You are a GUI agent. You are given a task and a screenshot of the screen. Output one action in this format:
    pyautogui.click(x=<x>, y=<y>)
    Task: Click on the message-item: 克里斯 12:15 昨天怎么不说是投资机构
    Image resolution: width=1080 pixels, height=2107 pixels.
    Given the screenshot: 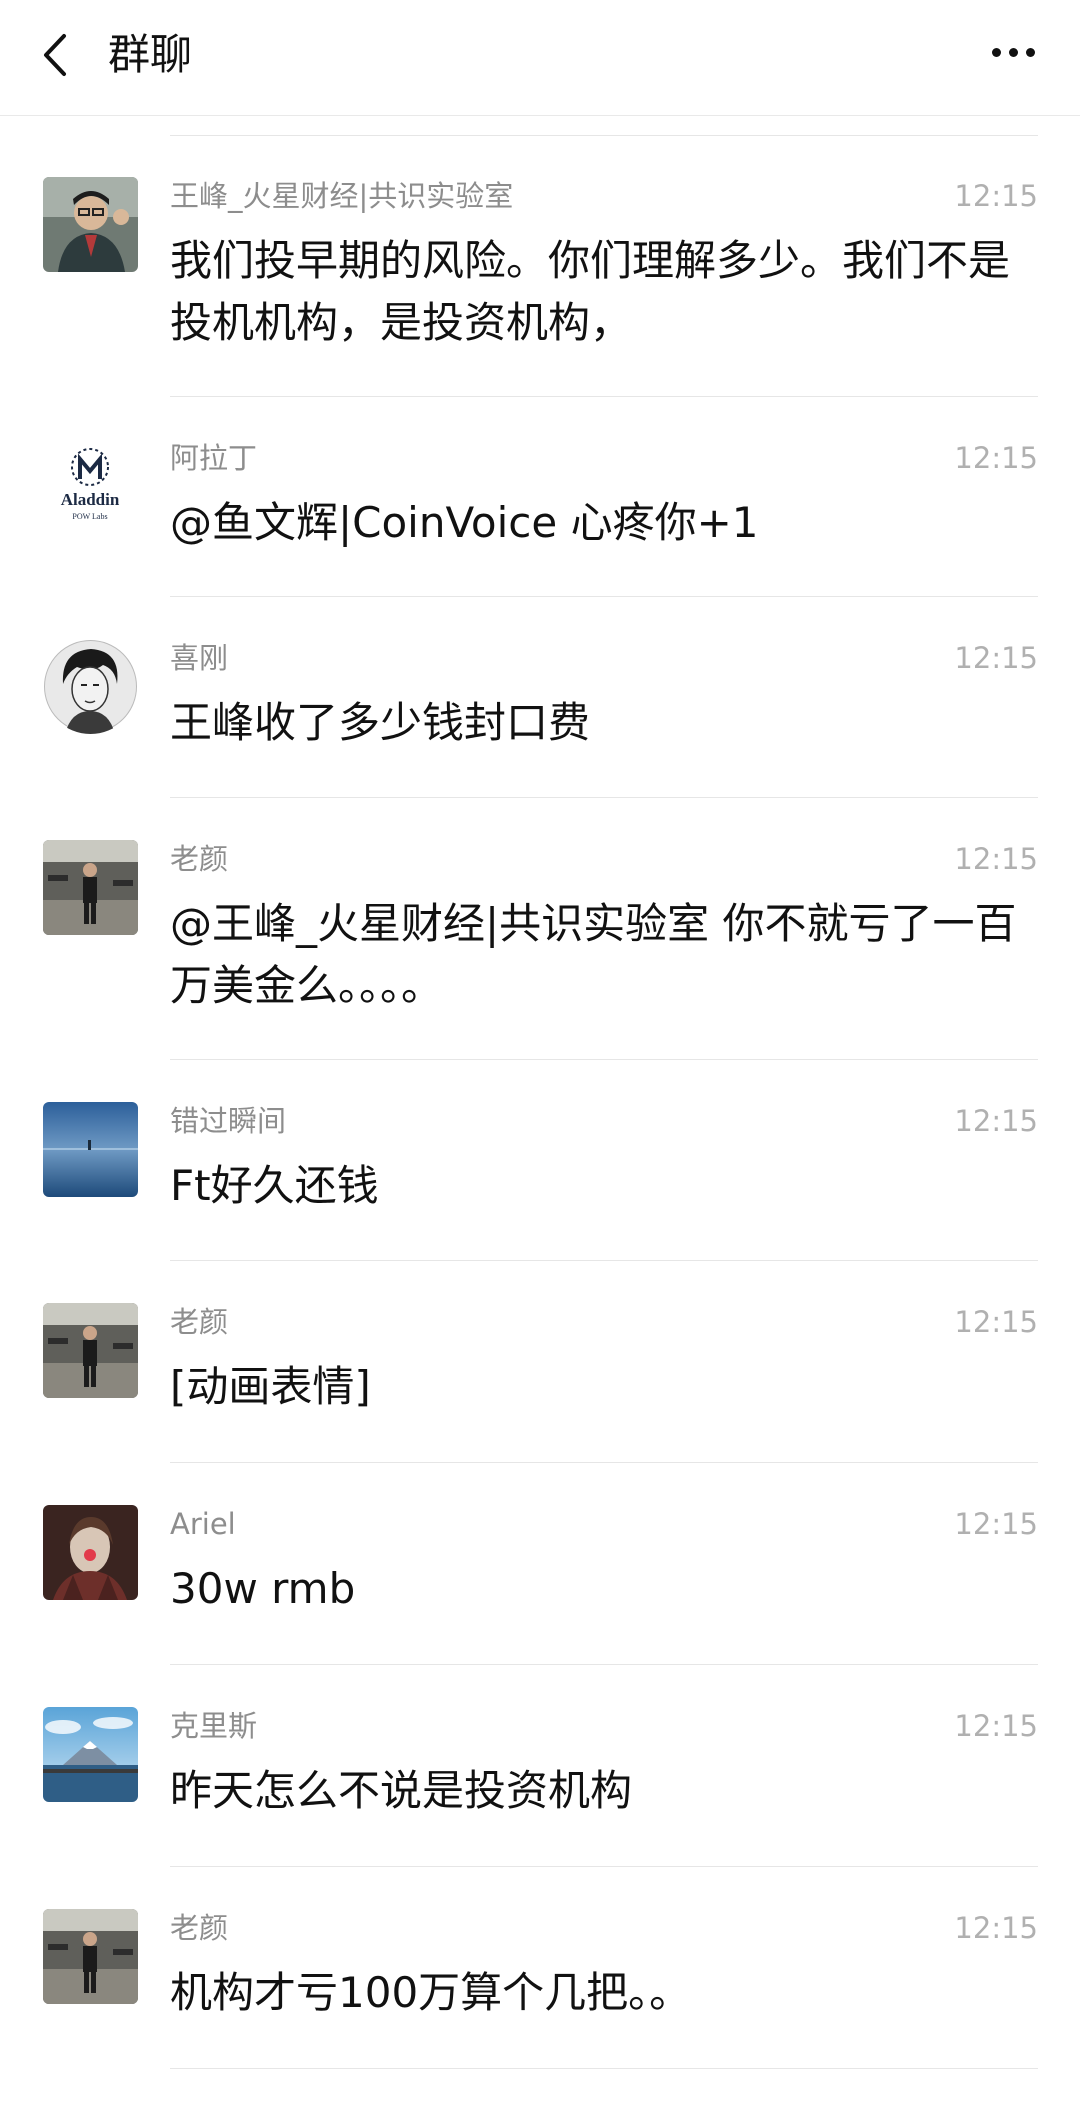 What is the action you would take?
    pyautogui.click(x=540, y=1766)
    